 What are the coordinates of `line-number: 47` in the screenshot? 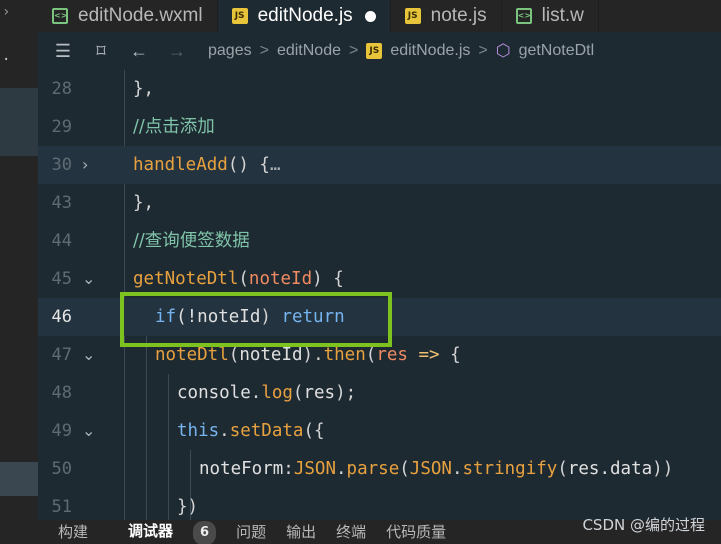 It's located at (61, 355).